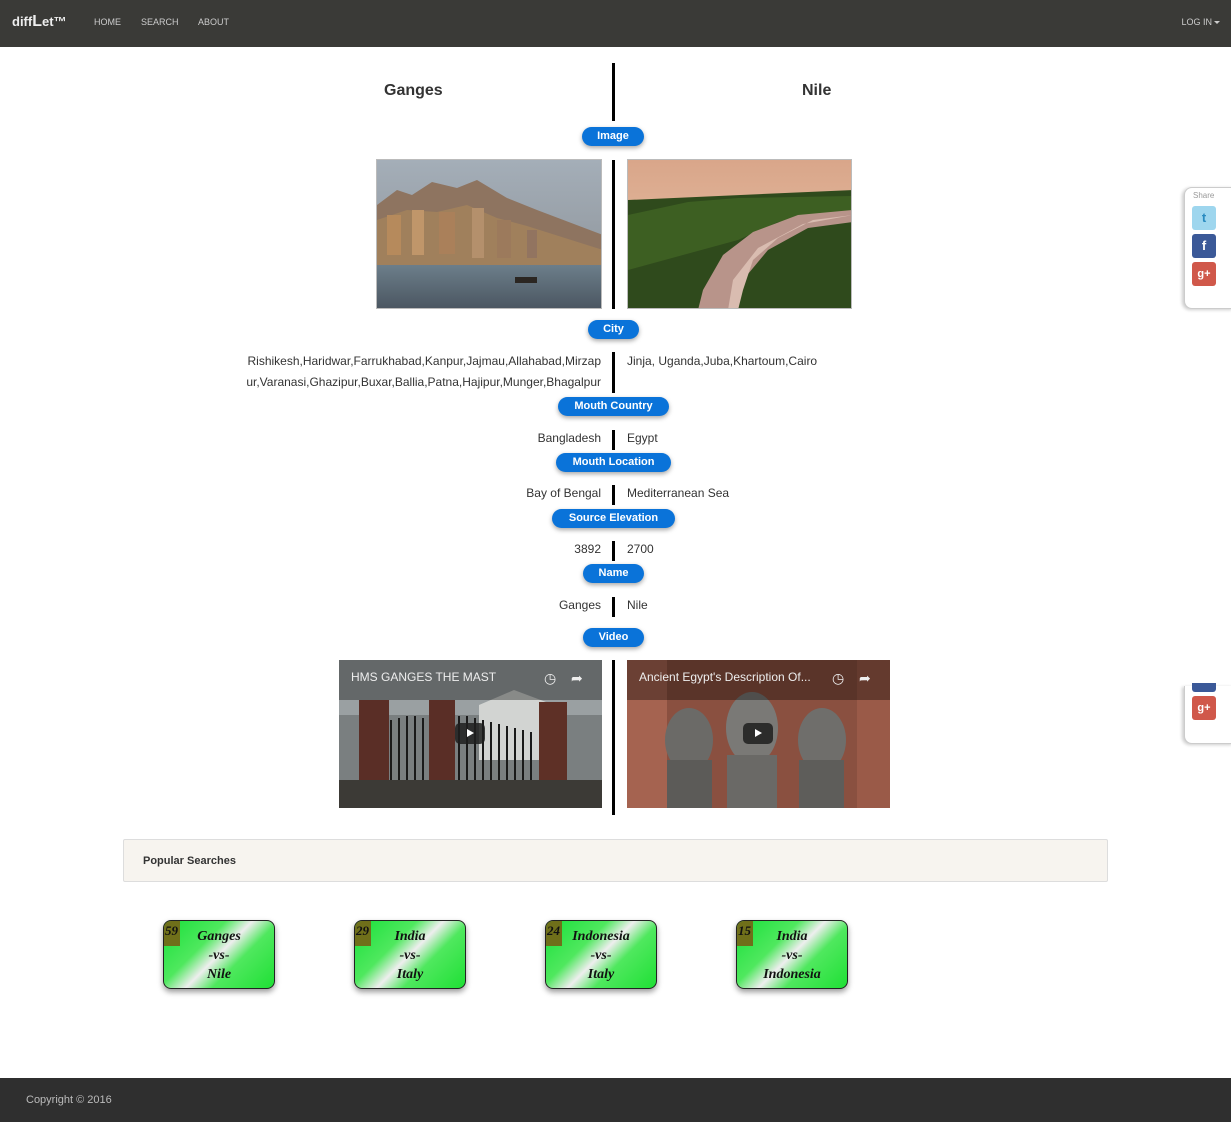  I want to click on mouth-country-left-value: Bangladesh, so click(569, 438).